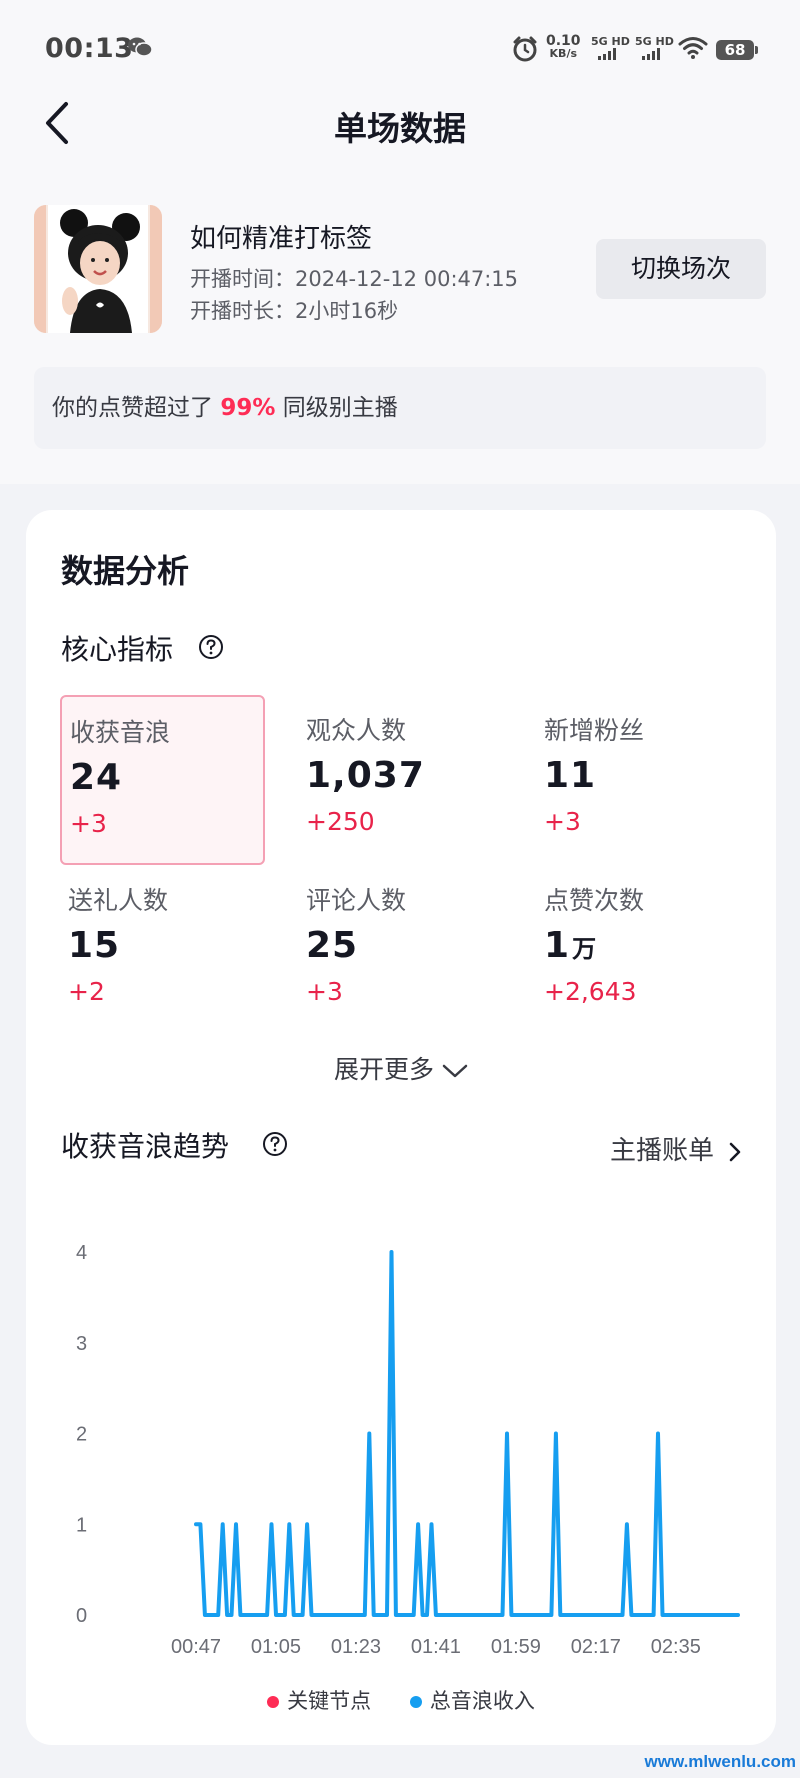 This screenshot has width=800, height=1778. I want to click on session-start-time: 开播时间：2024-12-12 00:47:15, so click(354, 279).